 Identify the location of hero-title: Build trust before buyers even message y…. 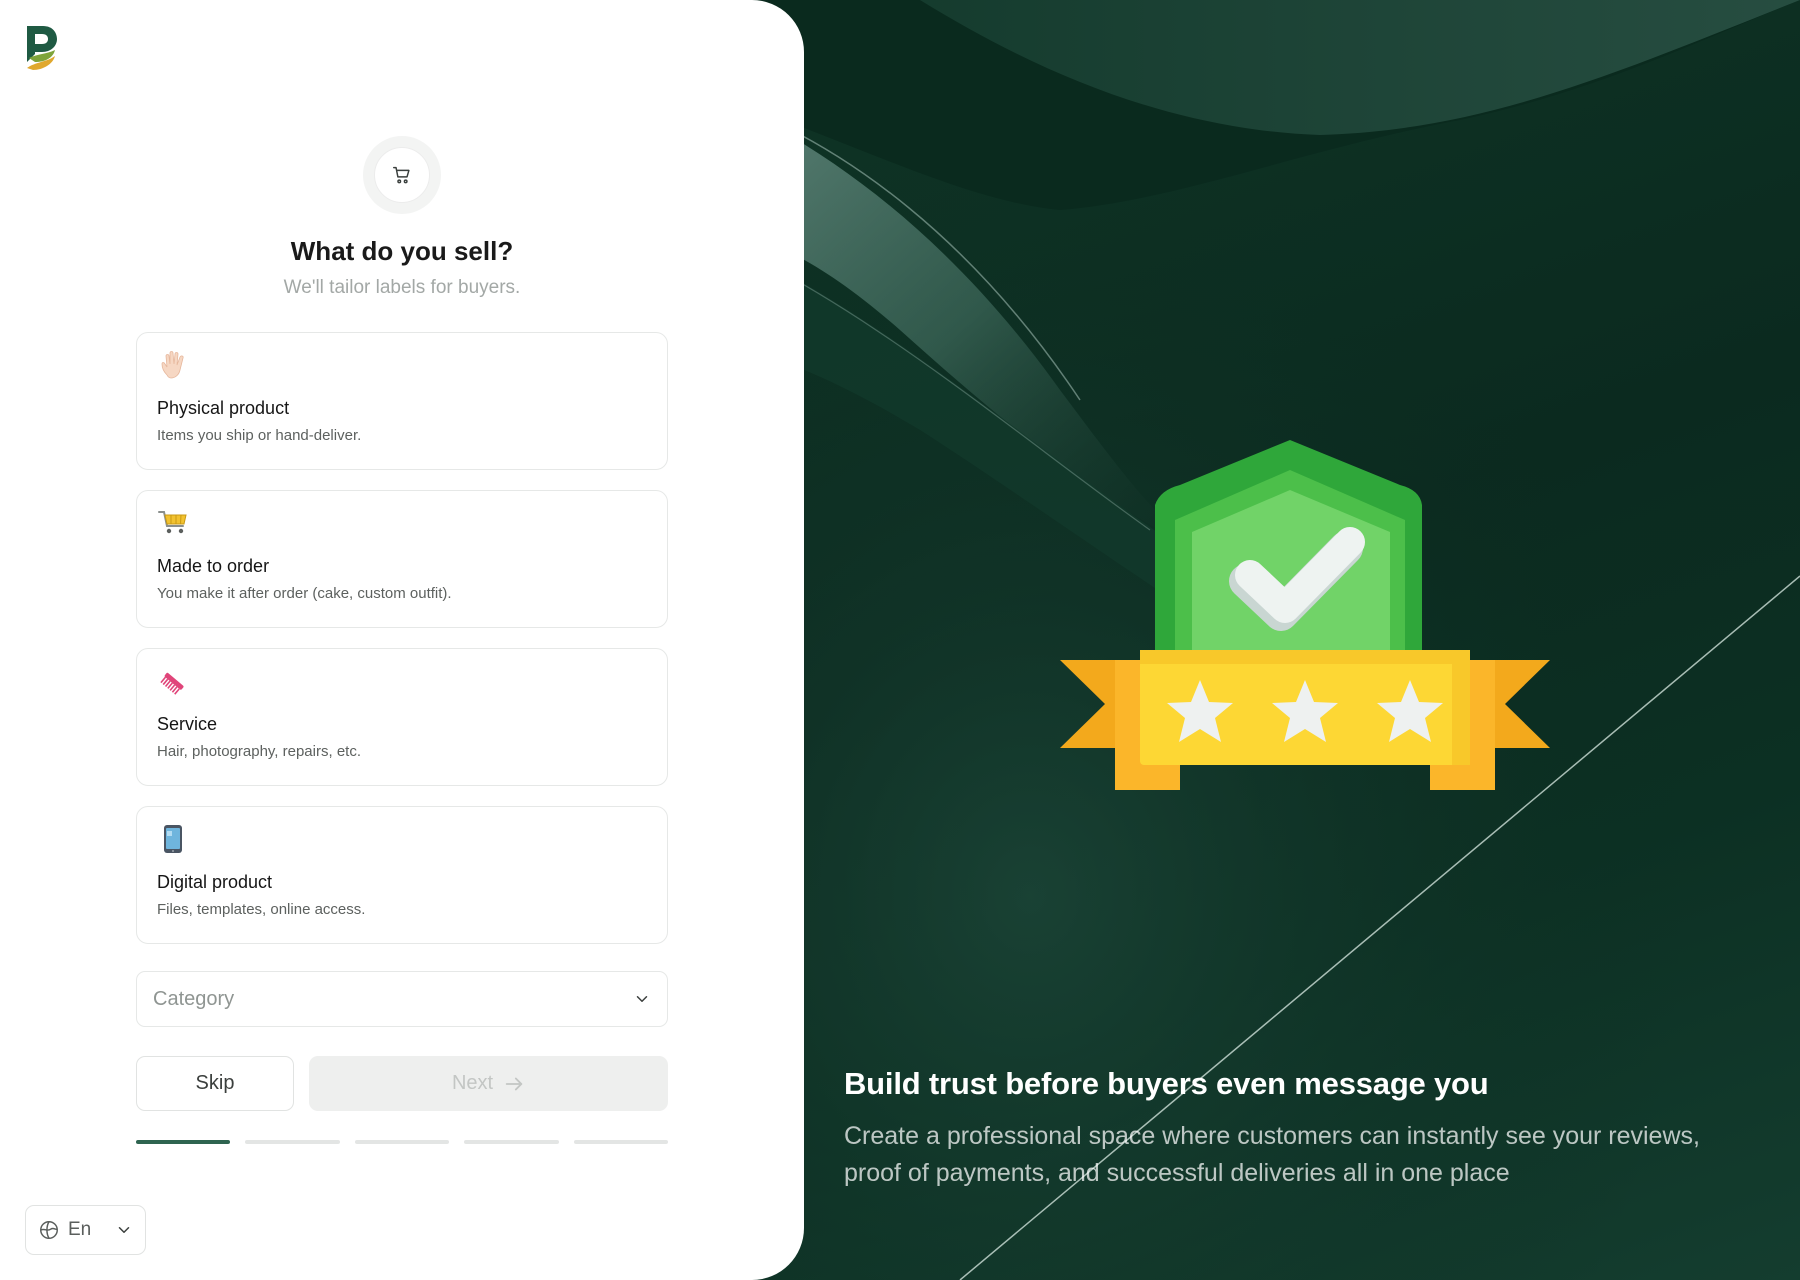
(1166, 1083).